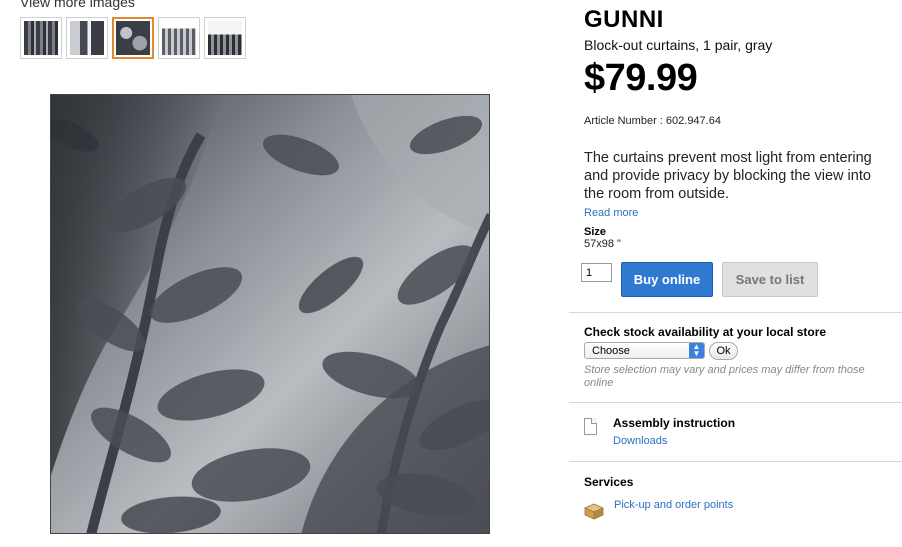 This screenshot has height=547, width=902. What do you see at coordinates (674, 505) in the screenshot?
I see `pickup-order-points-link: Pick-up and order points` at bounding box center [674, 505].